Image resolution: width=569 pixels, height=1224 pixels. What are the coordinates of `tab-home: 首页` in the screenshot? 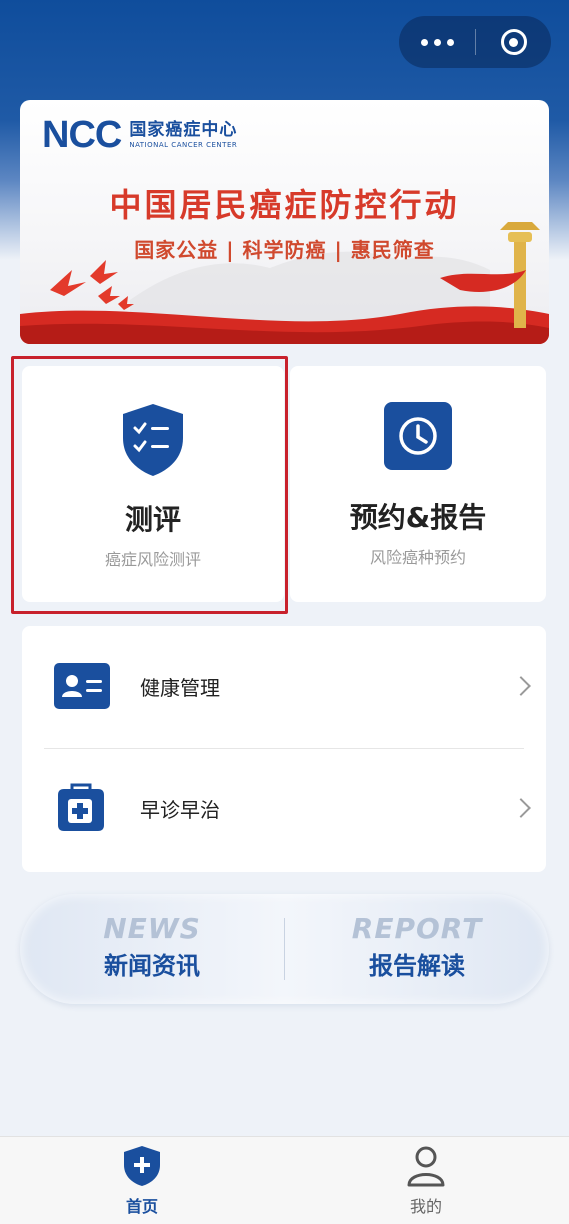 It's located at (142, 1180).